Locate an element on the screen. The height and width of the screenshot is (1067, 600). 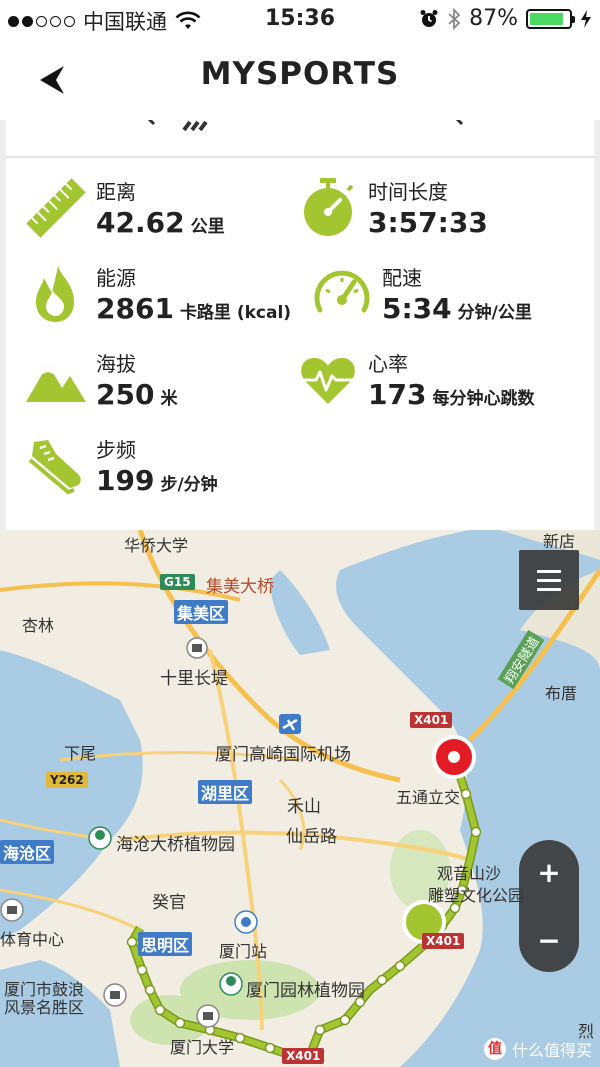
stat-cadence: 步频 199 步/分钟 is located at coordinates (161, 469).